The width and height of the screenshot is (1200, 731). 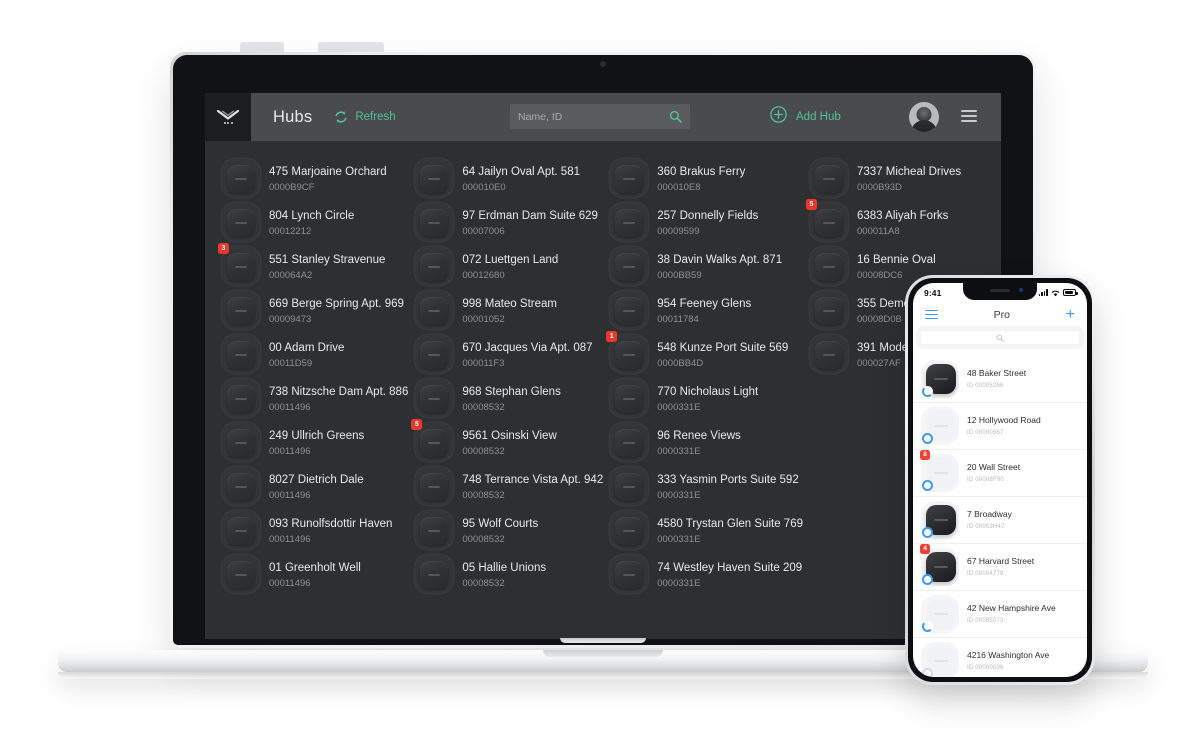 What do you see at coordinates (1000, 337) in the screenshot?
I see `phone-search-box` at bounding box center [1000, 337].